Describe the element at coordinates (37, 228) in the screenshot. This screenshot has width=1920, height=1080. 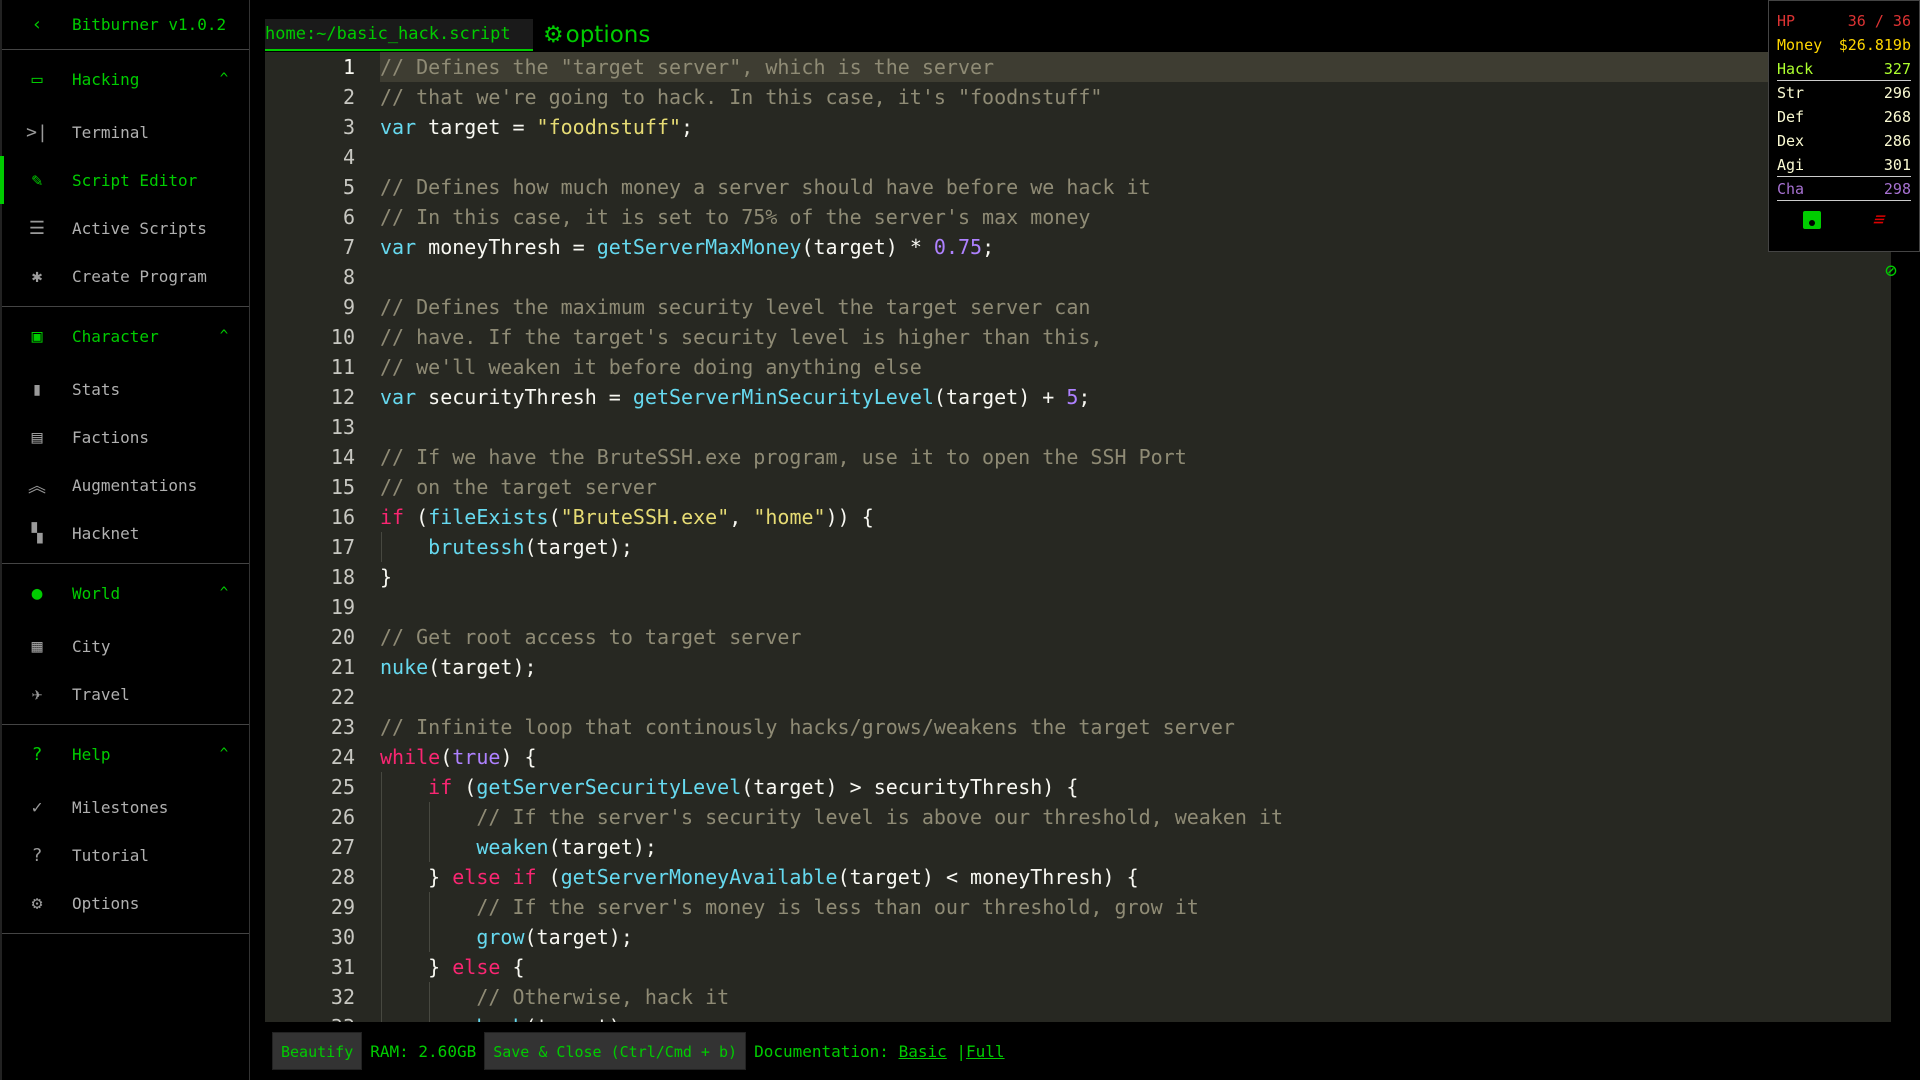
I see `list-icon: ☰` at that location.